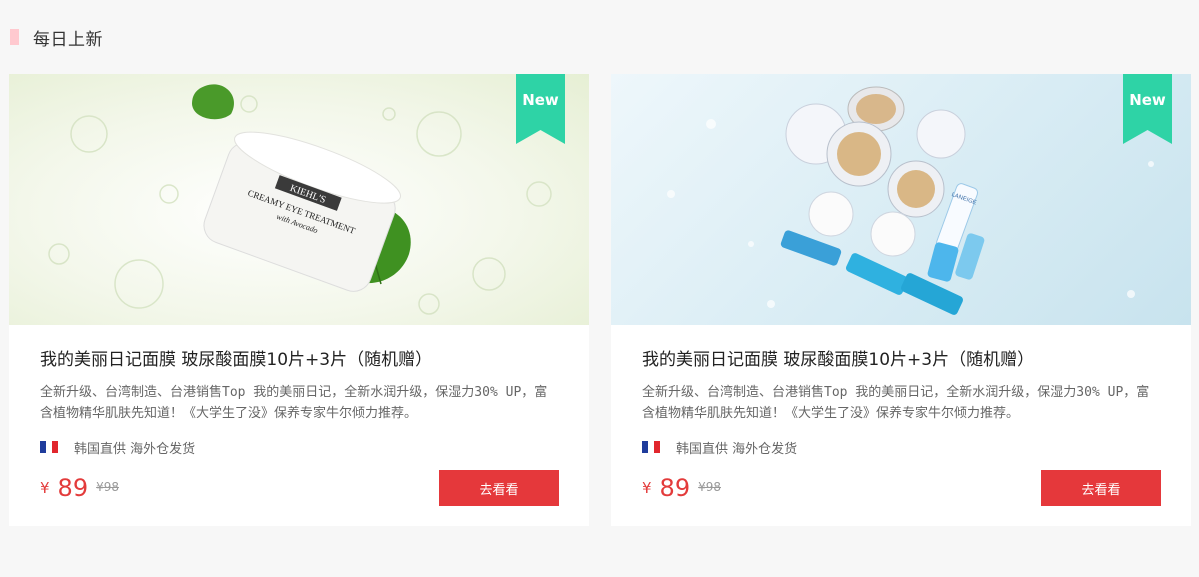 The height and width of the screenshot is (577, 1199). Describe the element at coordinates (68, 39) in the screenshot. I see `section-title: 每日上新` at that location.